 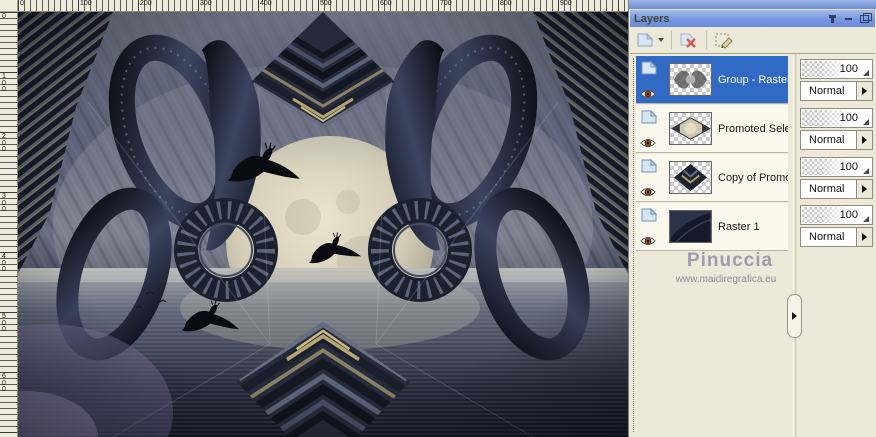 What do you see at coordinates (752, 5) in the screenshot?
I see `background-palette-titlebar` at bounding box center [752, 5].